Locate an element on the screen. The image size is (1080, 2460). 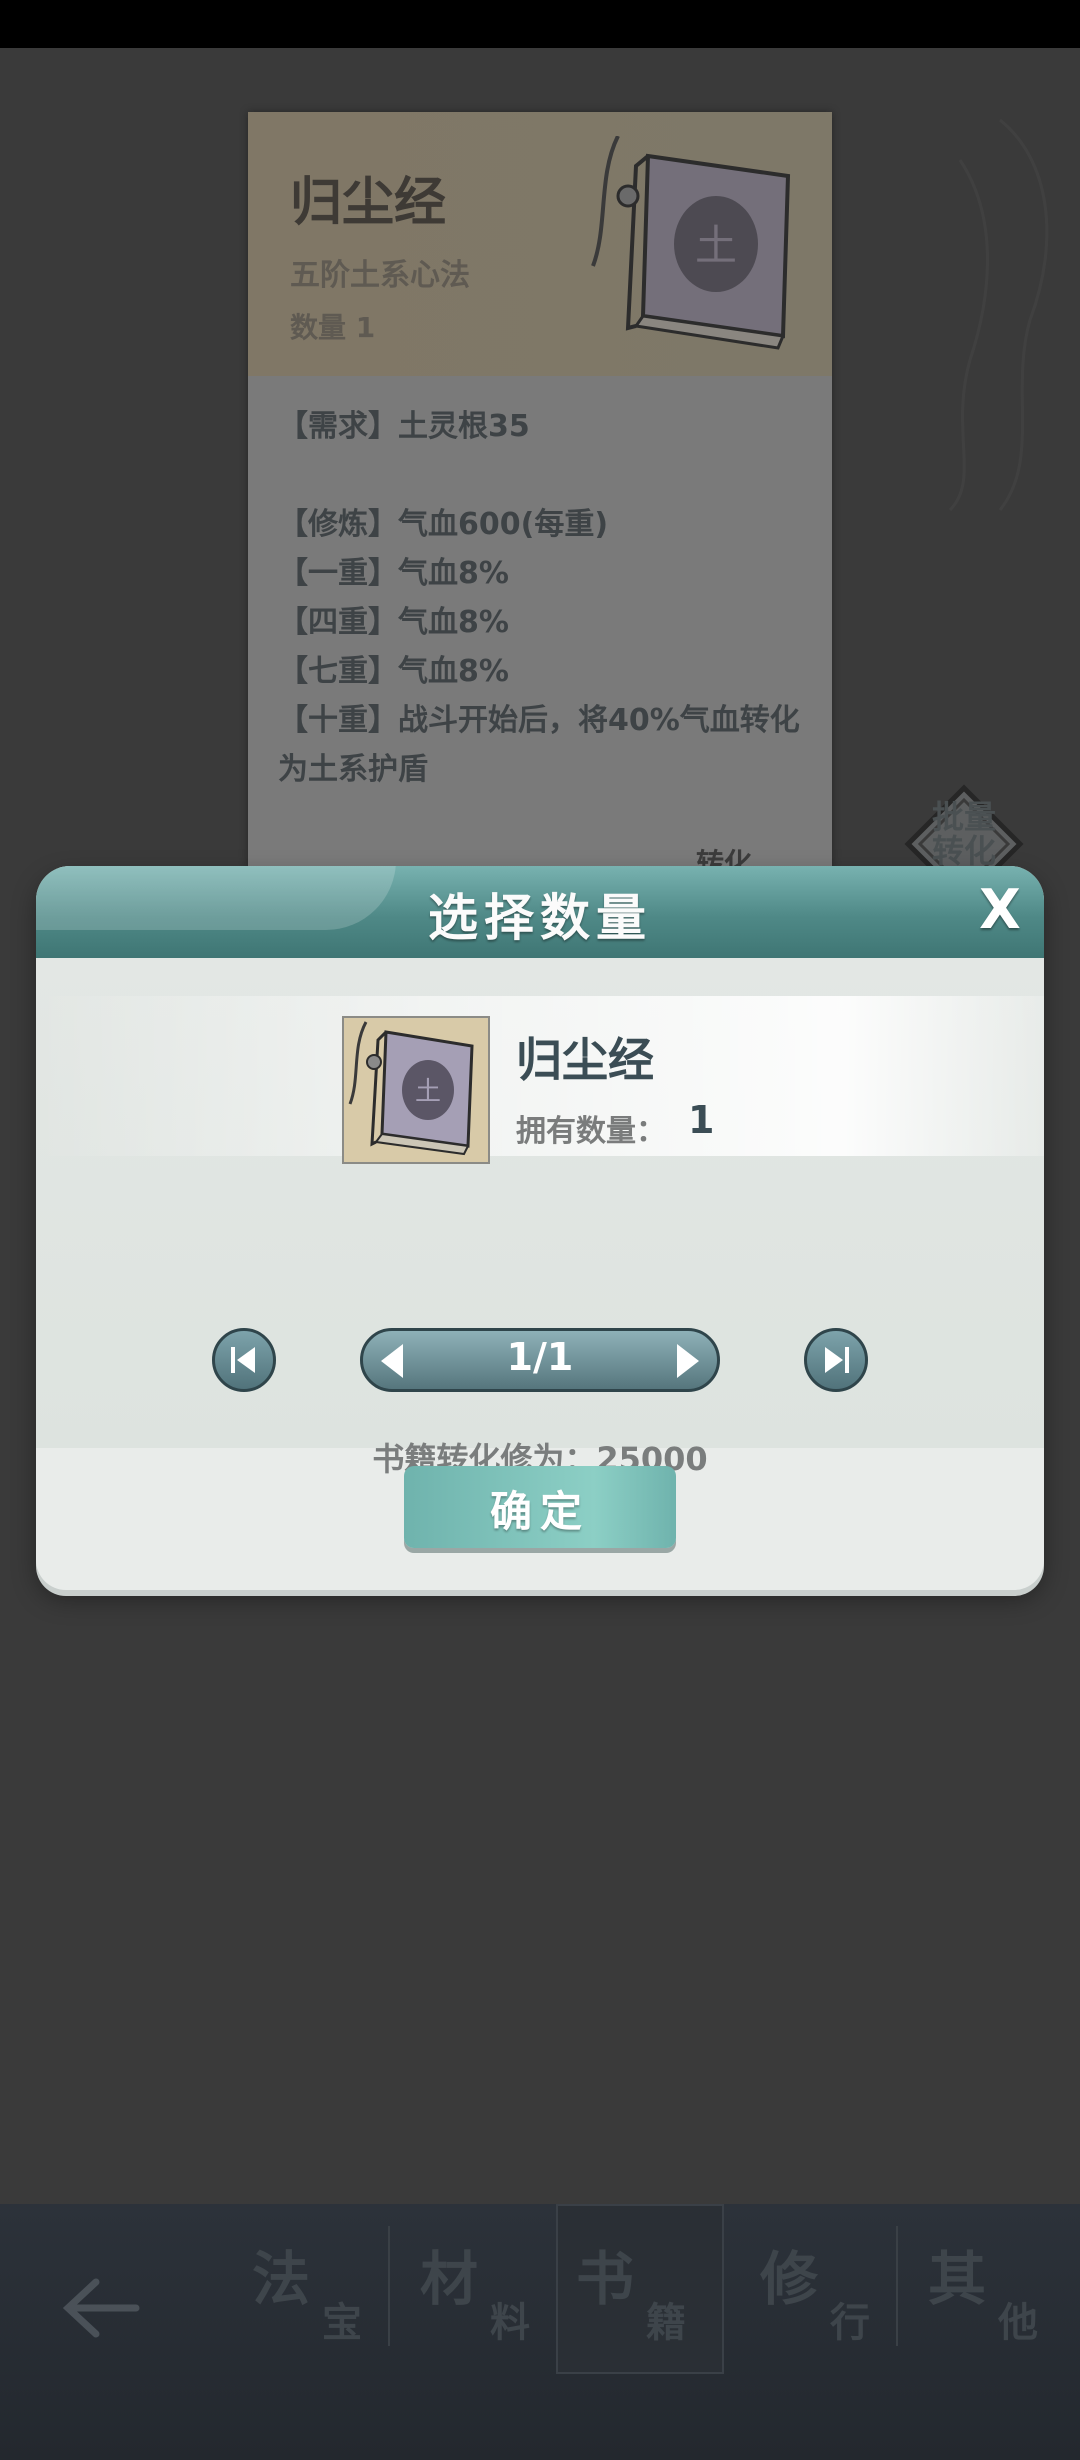
item-detail-header: 归尘经 五阶土系心法 数量 1 土 is located at coordinates (540, 244).